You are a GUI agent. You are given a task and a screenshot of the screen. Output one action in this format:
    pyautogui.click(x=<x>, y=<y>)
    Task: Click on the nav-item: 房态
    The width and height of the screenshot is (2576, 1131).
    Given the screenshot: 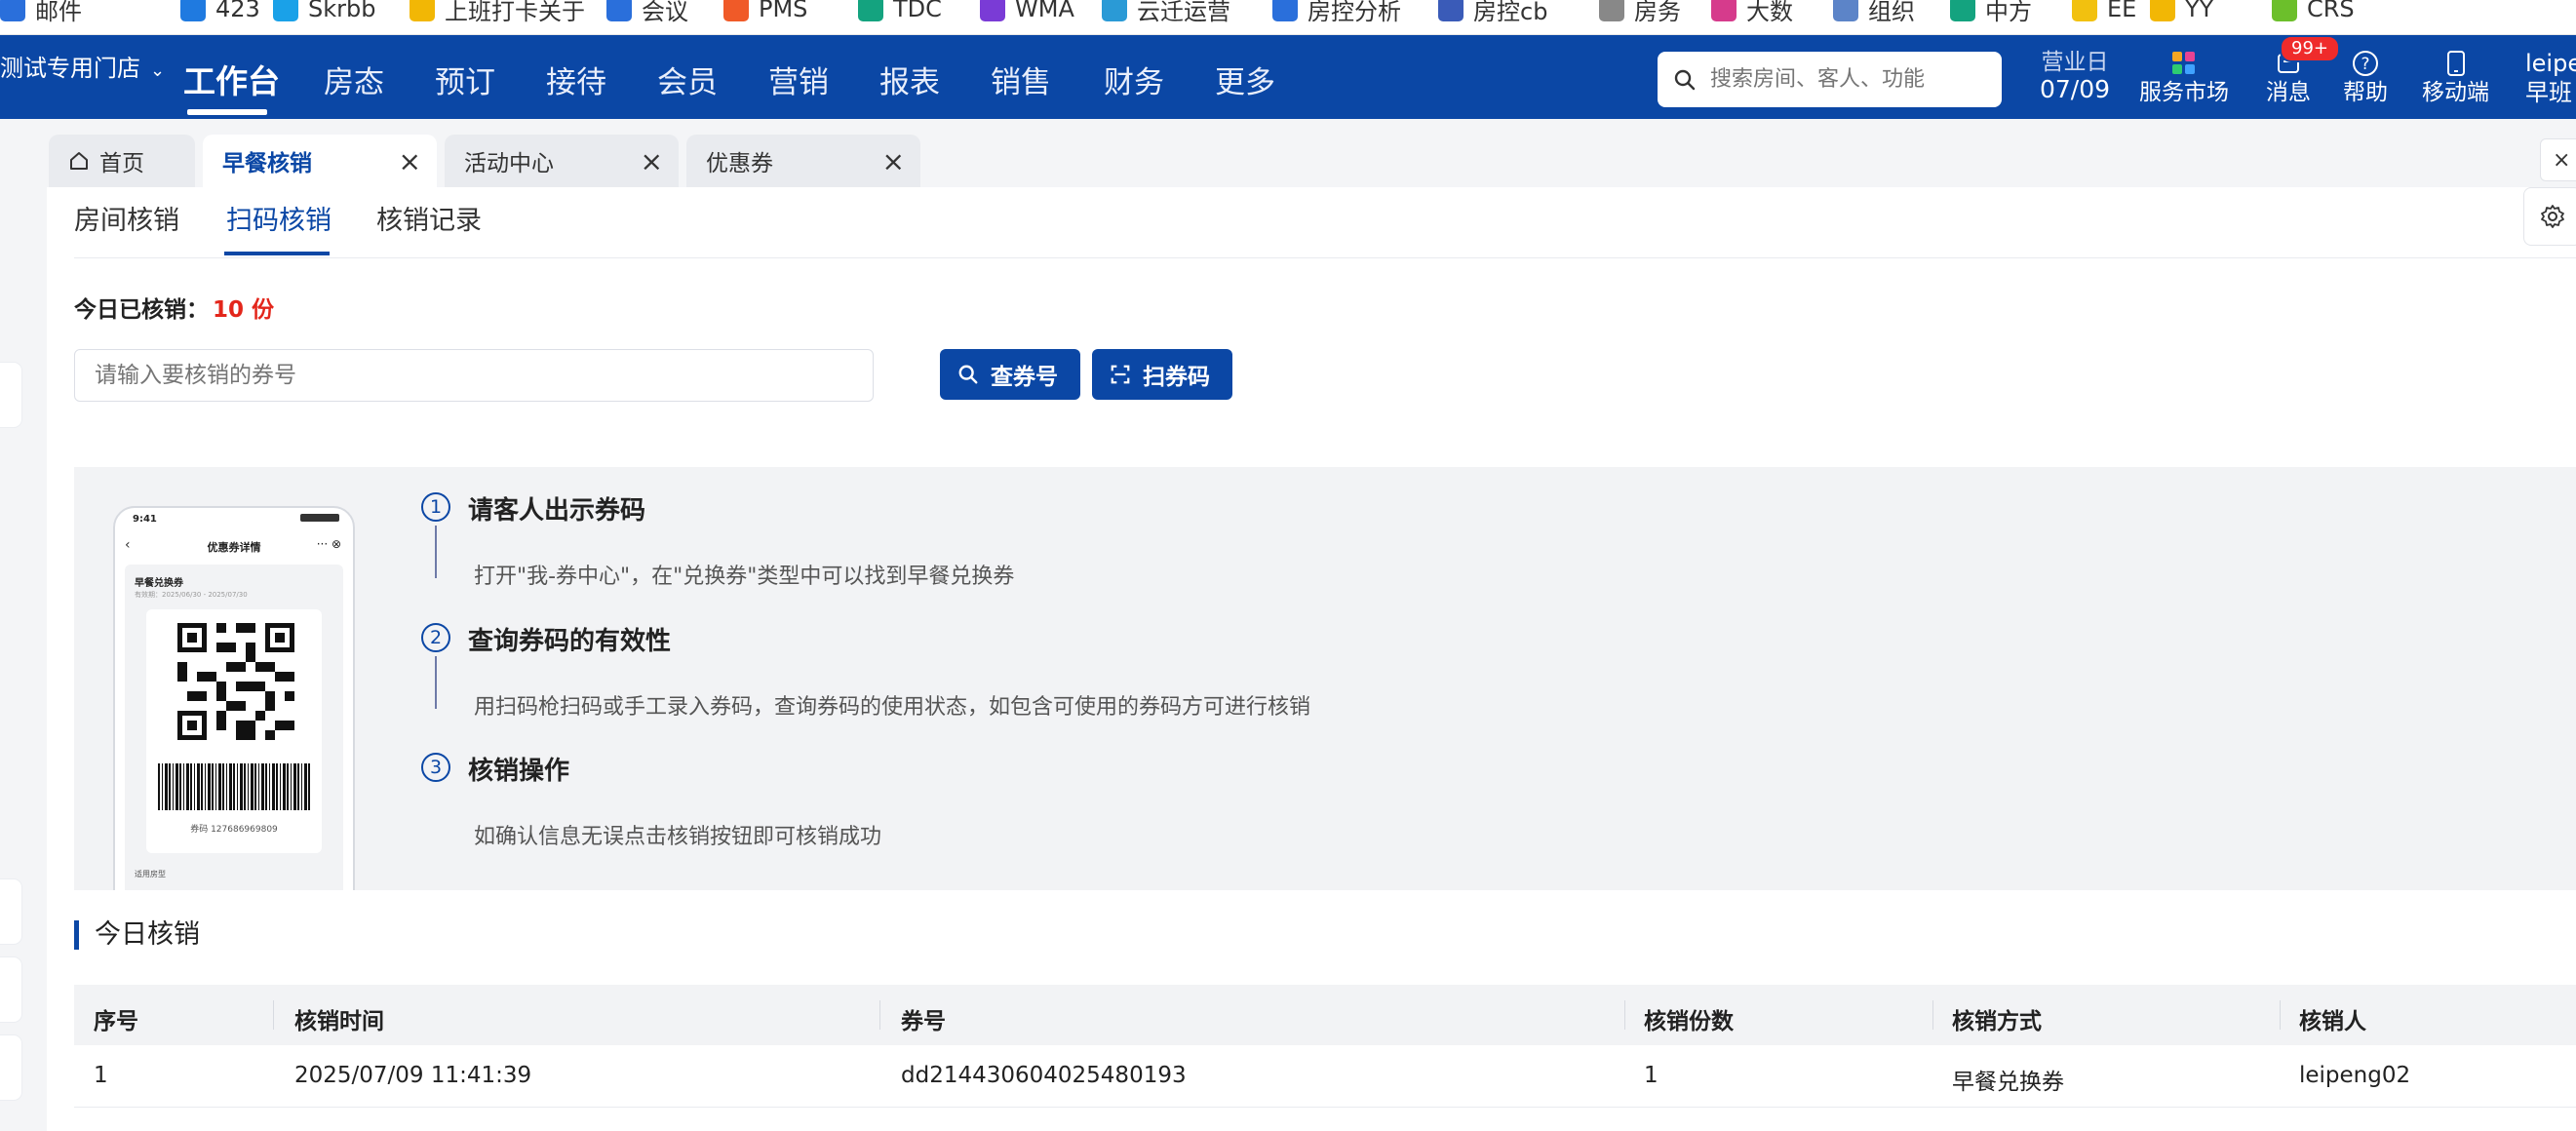 What is the action you would take?
    pyautogui.click(x=354, y=79)
    